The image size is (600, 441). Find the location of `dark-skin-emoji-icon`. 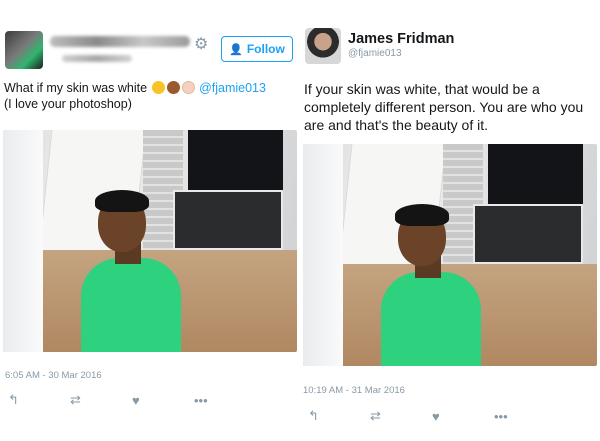

dark-skin-emoji-icon is located at coordinates (173, 87).